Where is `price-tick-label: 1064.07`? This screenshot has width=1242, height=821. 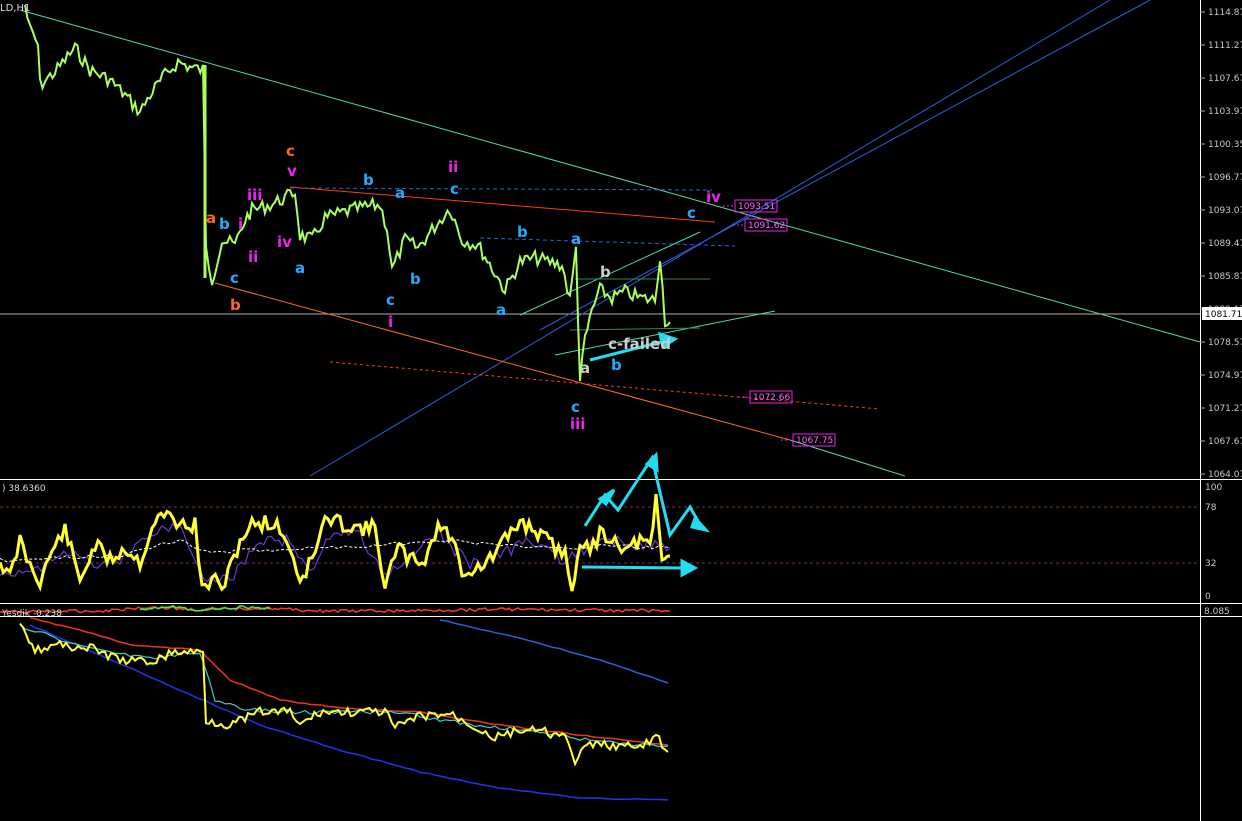 price-tick-label: 1064.07 is located at coordinates (1225, 475).